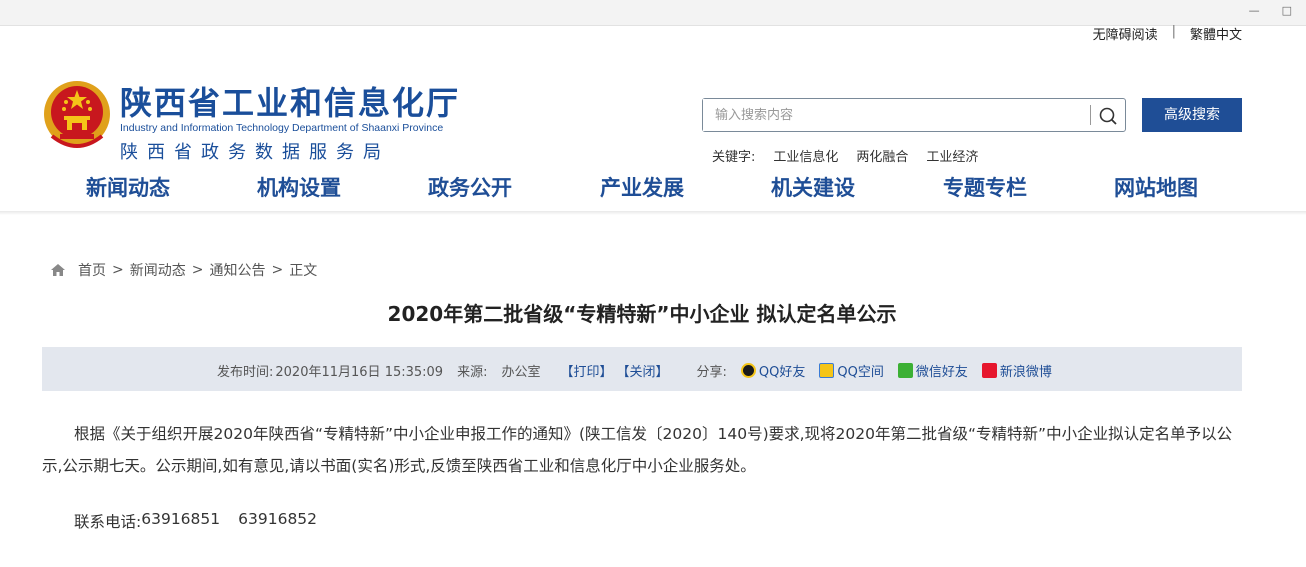 The image size is (1306, 567). What do you see at coordinates (290, 101) in the screenshot?
I see `site-title-cn: 陕西省工业和信息化厅` at bounding box center [290, 101].